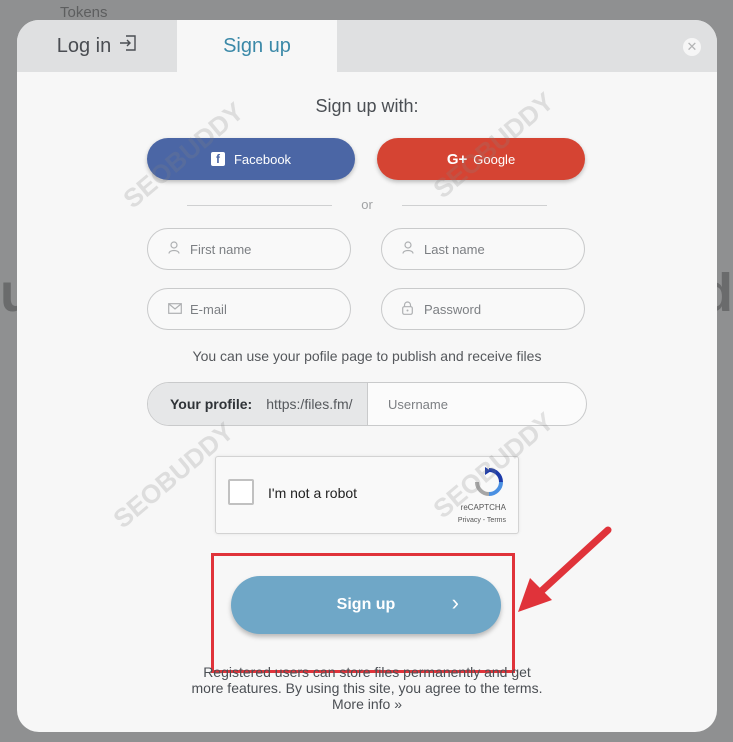 The height and width of the screenshot is (742, 733). What do you see at coordinates (483, 309) in the screenshot?
I see `password-field: Password` at bounding box center [483, 309].